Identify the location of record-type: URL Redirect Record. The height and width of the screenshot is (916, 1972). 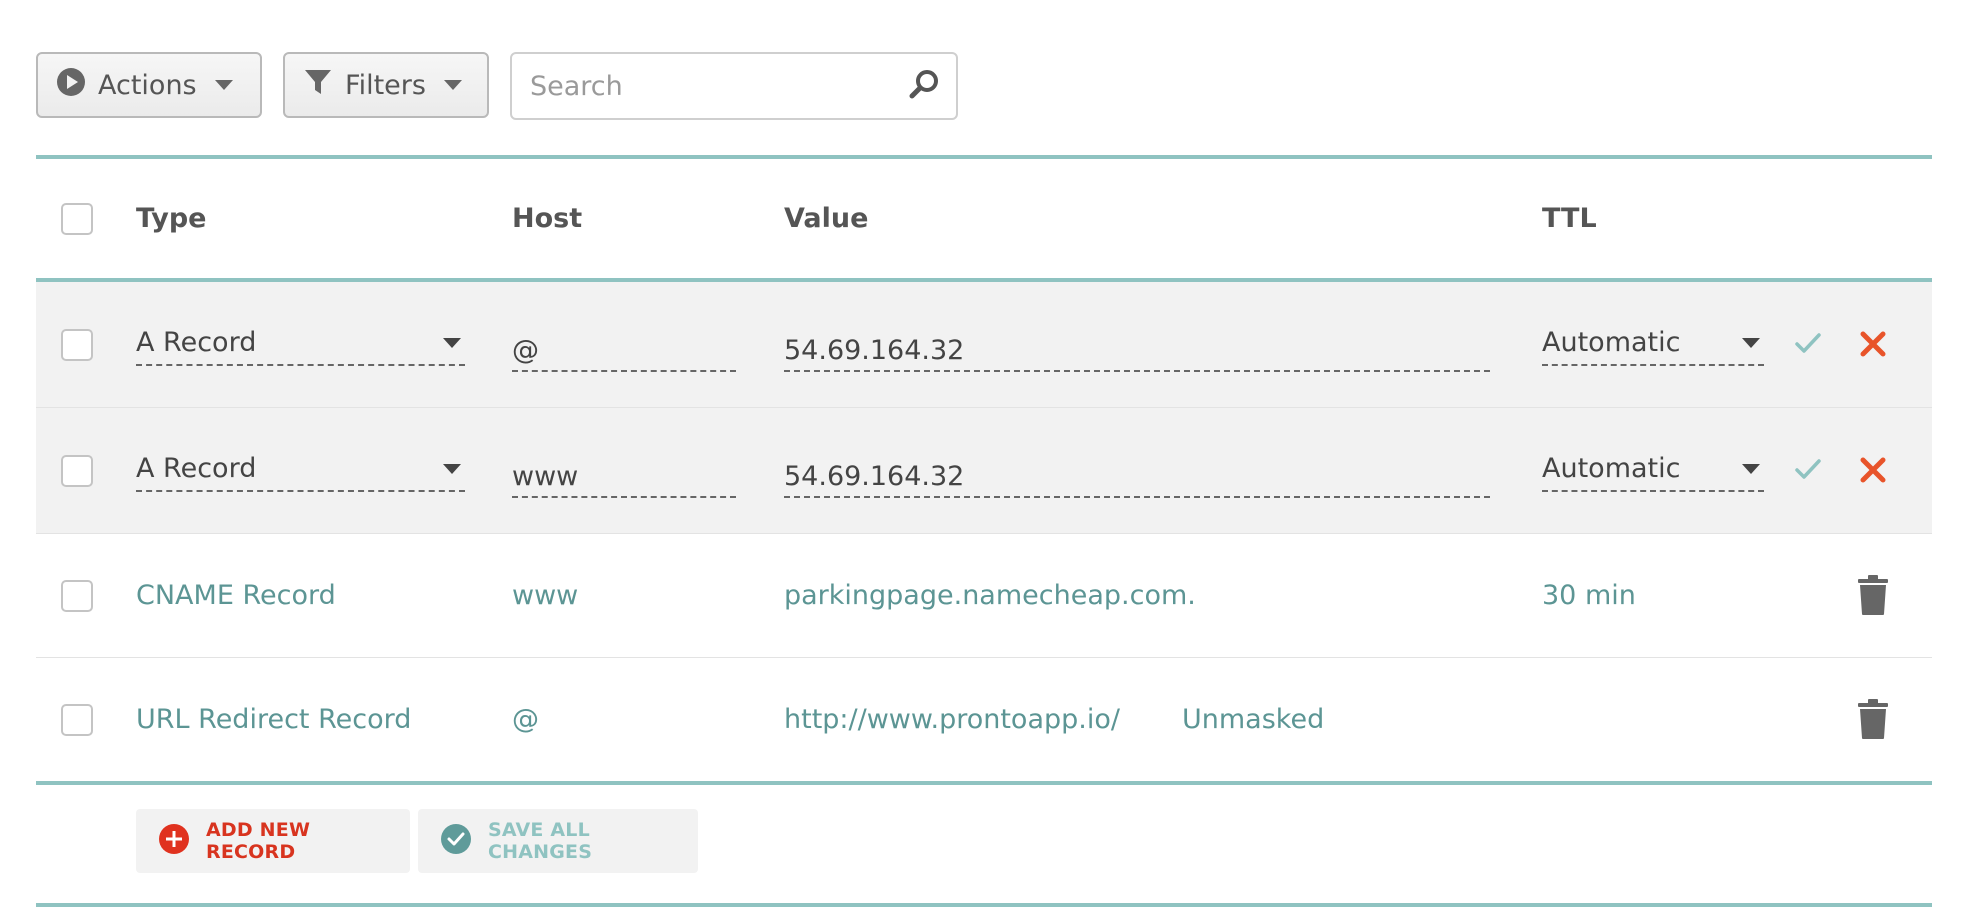
(273, 719).